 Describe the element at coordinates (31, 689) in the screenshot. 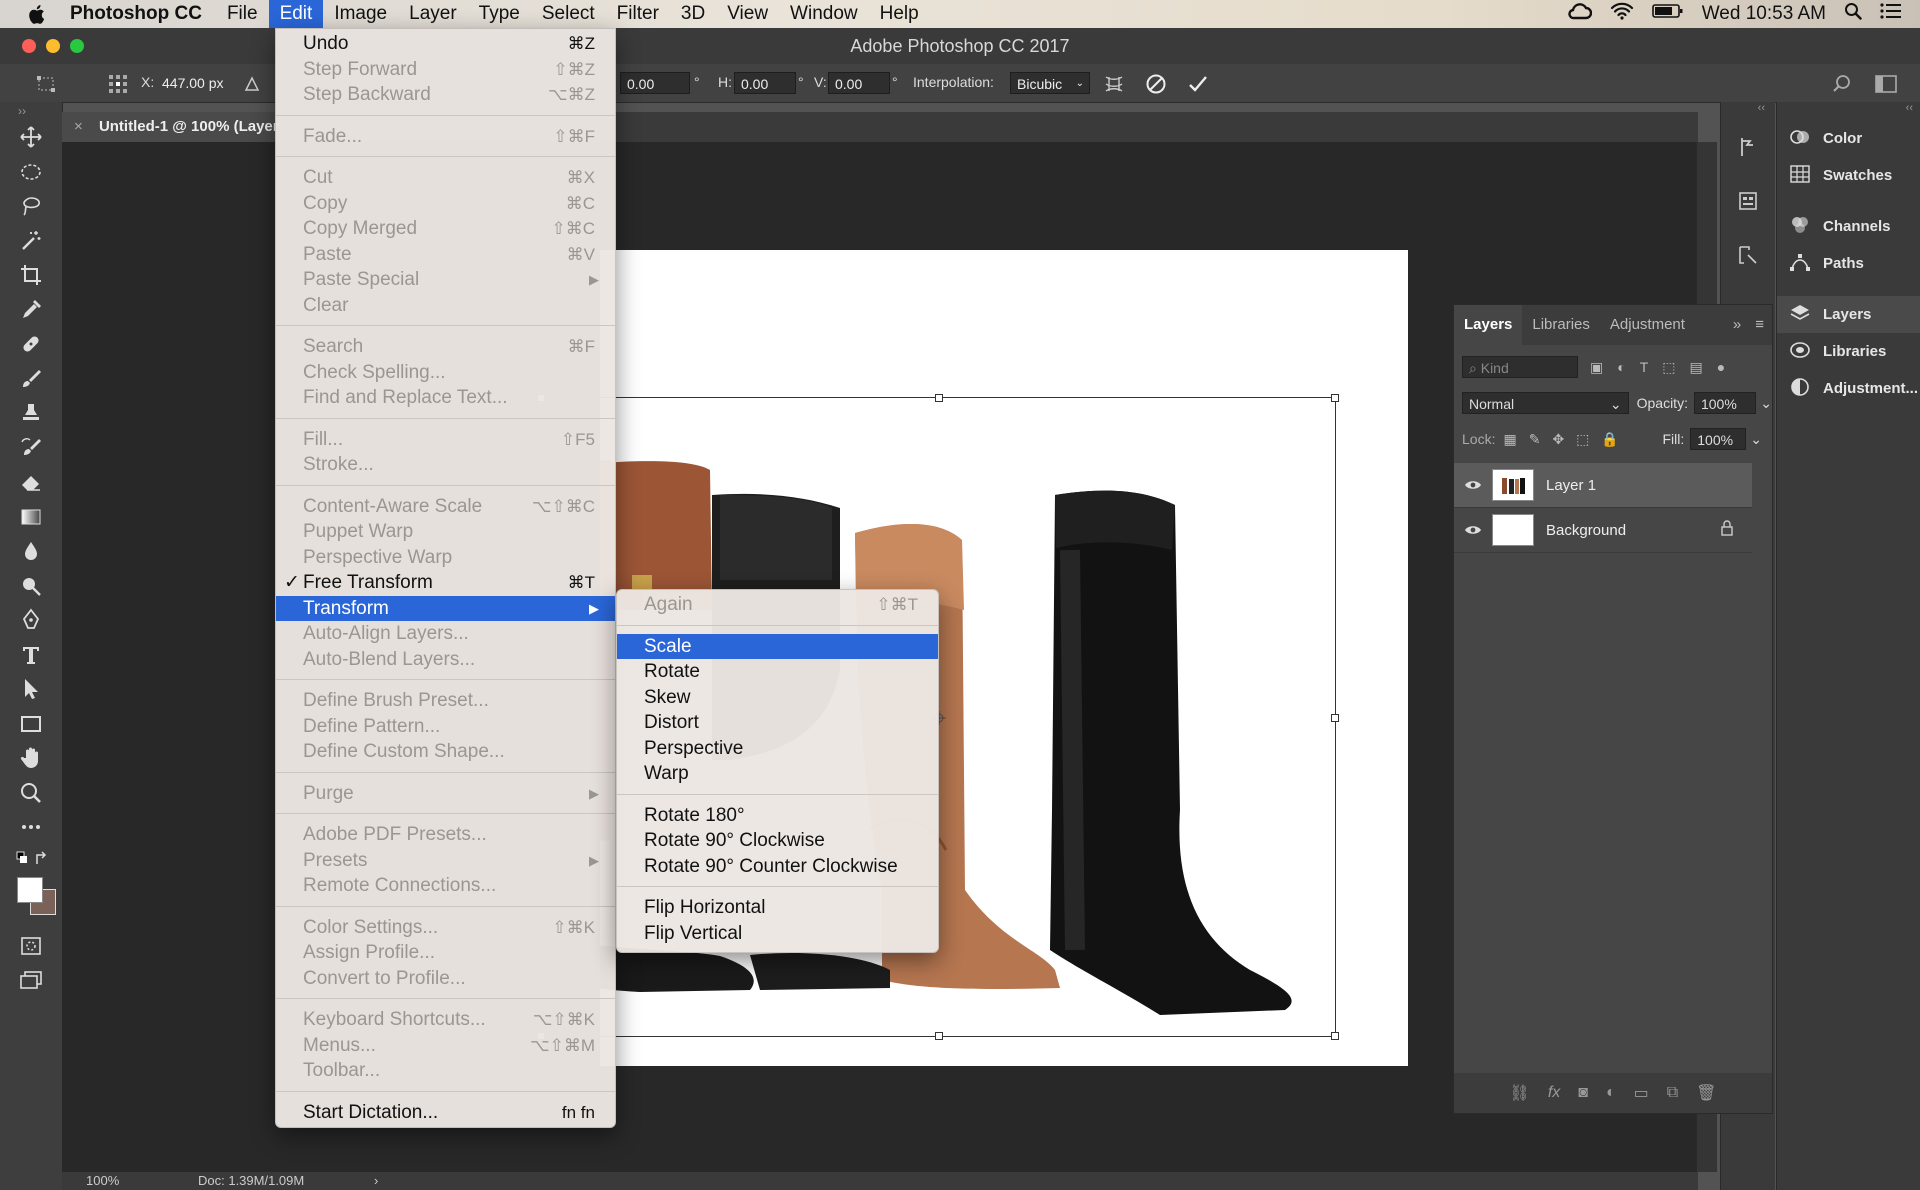

I see `path-selection-tool-icon` at that location.